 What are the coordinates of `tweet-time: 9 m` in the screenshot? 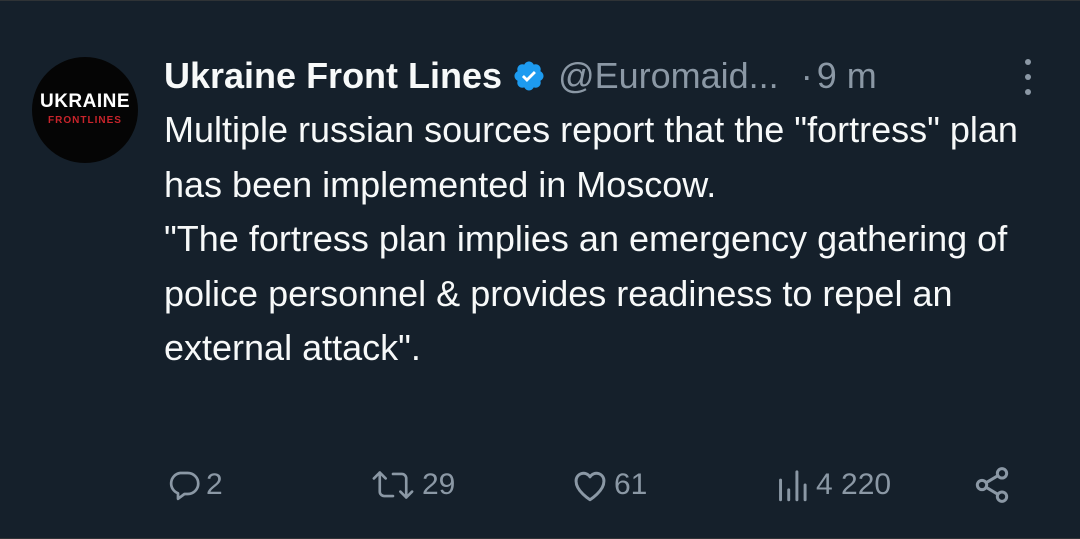 It's located at (847, 76).